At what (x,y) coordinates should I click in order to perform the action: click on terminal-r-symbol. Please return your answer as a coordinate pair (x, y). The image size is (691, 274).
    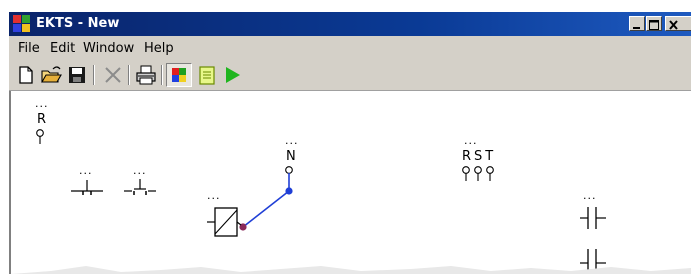
    Looking at the image, I should click on (41, 137).